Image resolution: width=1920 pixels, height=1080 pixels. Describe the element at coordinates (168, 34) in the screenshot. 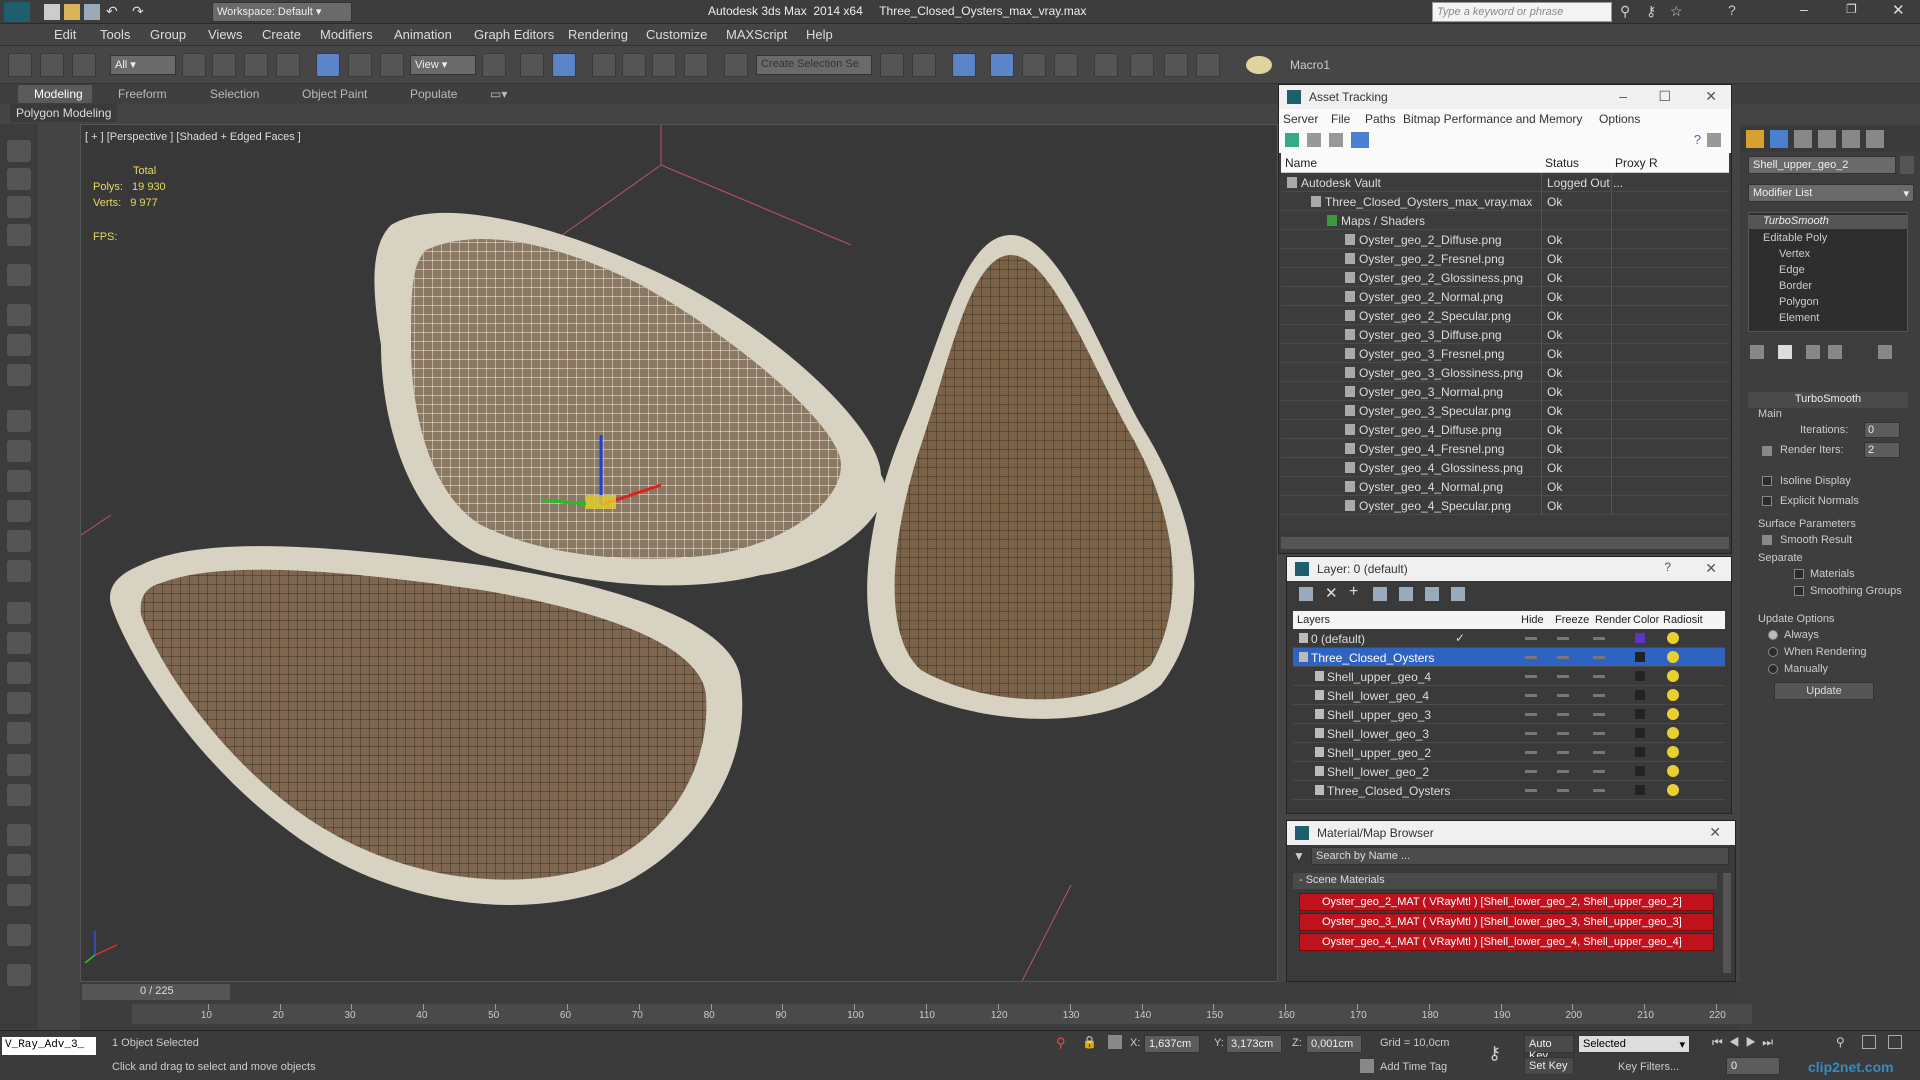

I see `menu-group: Group` at that location.